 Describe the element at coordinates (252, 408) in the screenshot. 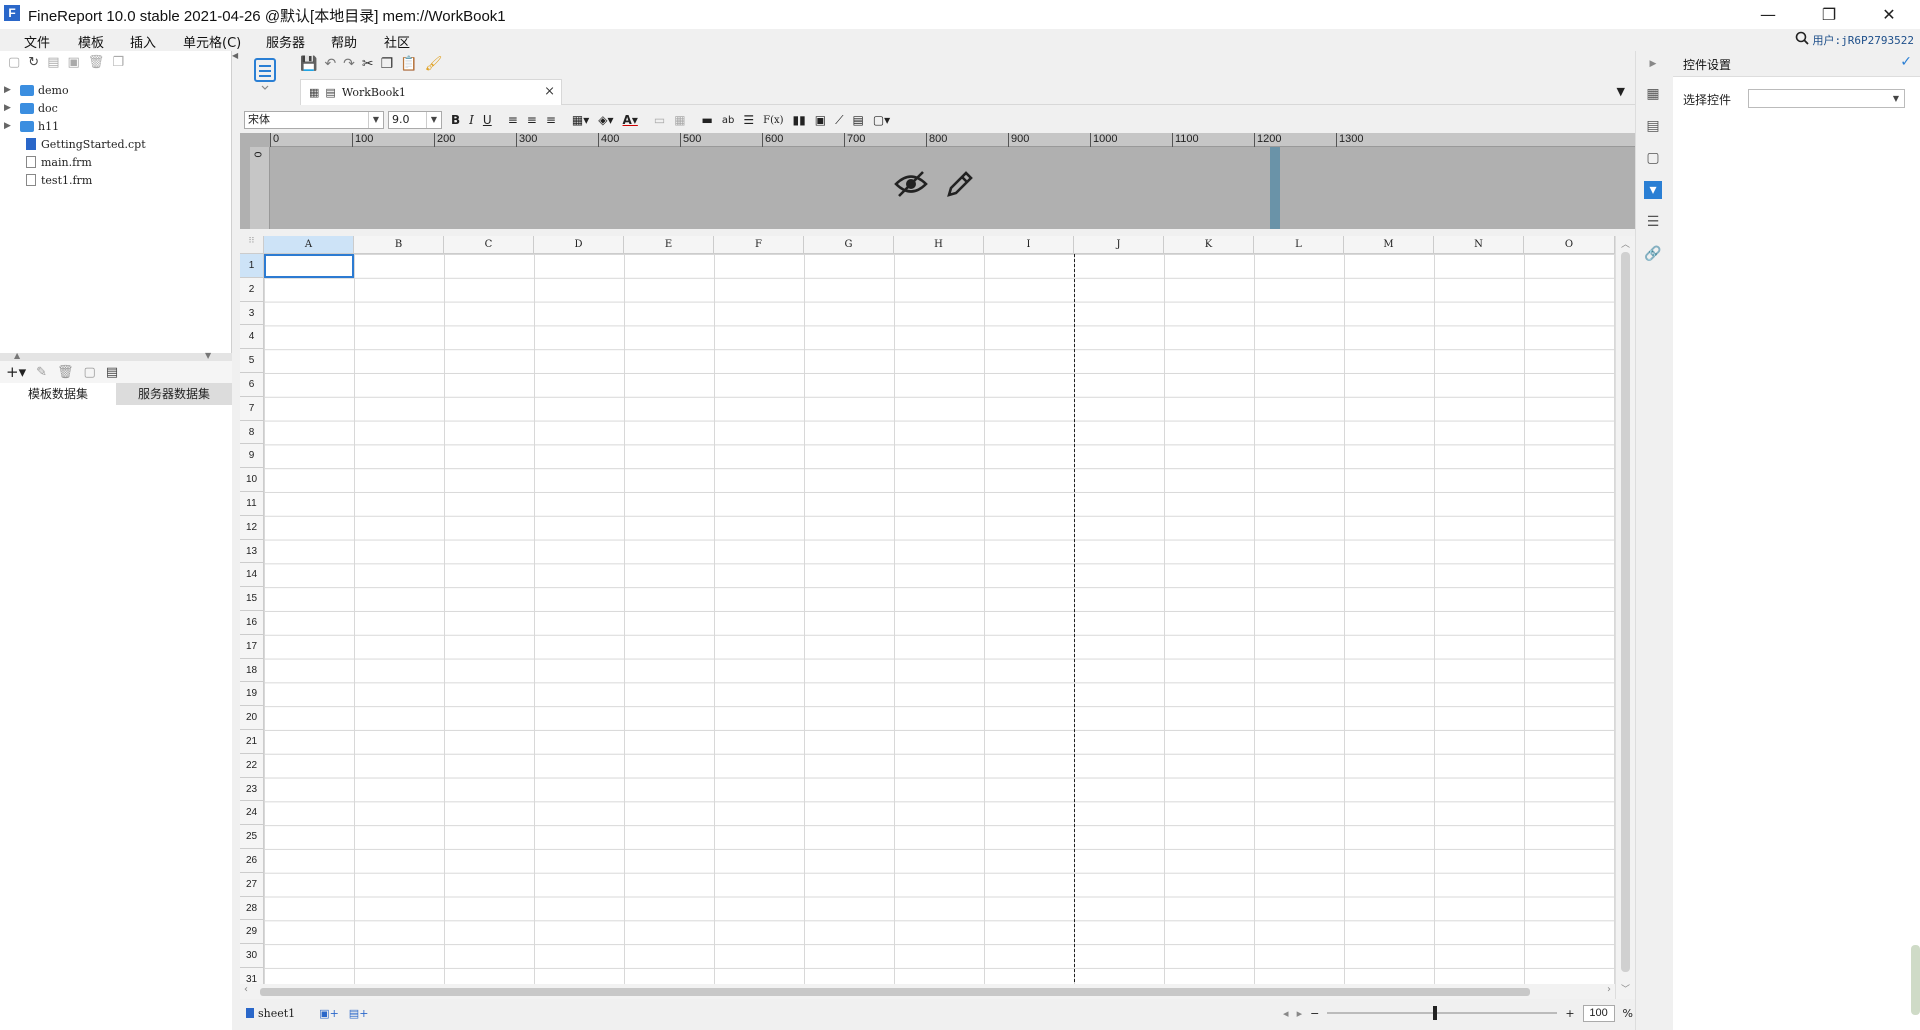

I see `row-header-7: 7` at that location.